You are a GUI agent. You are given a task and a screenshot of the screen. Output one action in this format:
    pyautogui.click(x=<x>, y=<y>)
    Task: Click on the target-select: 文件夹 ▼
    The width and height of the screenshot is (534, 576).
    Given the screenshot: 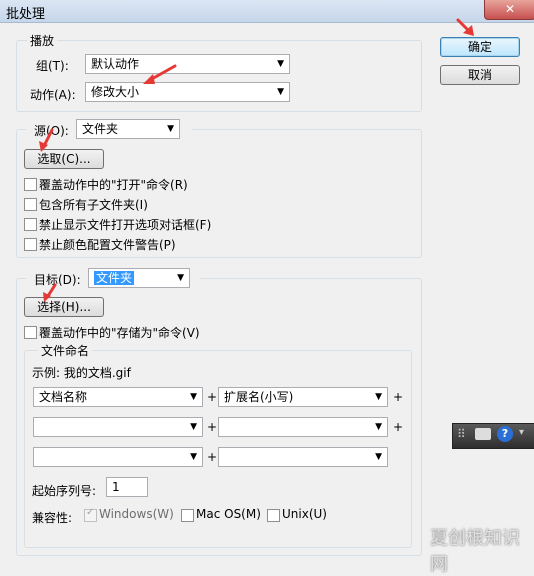 What is the action you would take?
    pyautogui.click(x=139, y=278)
    